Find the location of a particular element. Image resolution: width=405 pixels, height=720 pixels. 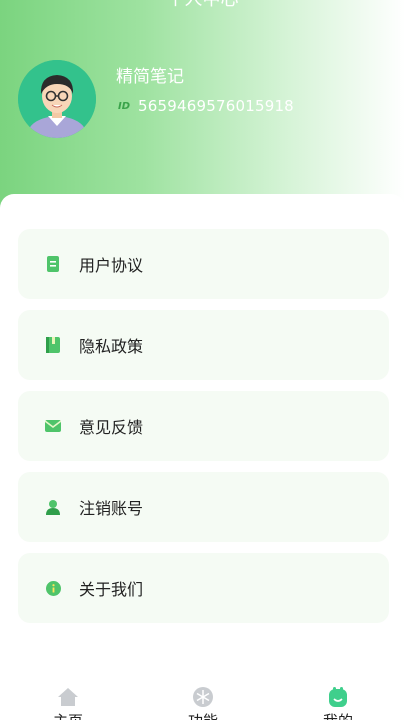

tab-home: 主页 is located at coordinates (68, 700).